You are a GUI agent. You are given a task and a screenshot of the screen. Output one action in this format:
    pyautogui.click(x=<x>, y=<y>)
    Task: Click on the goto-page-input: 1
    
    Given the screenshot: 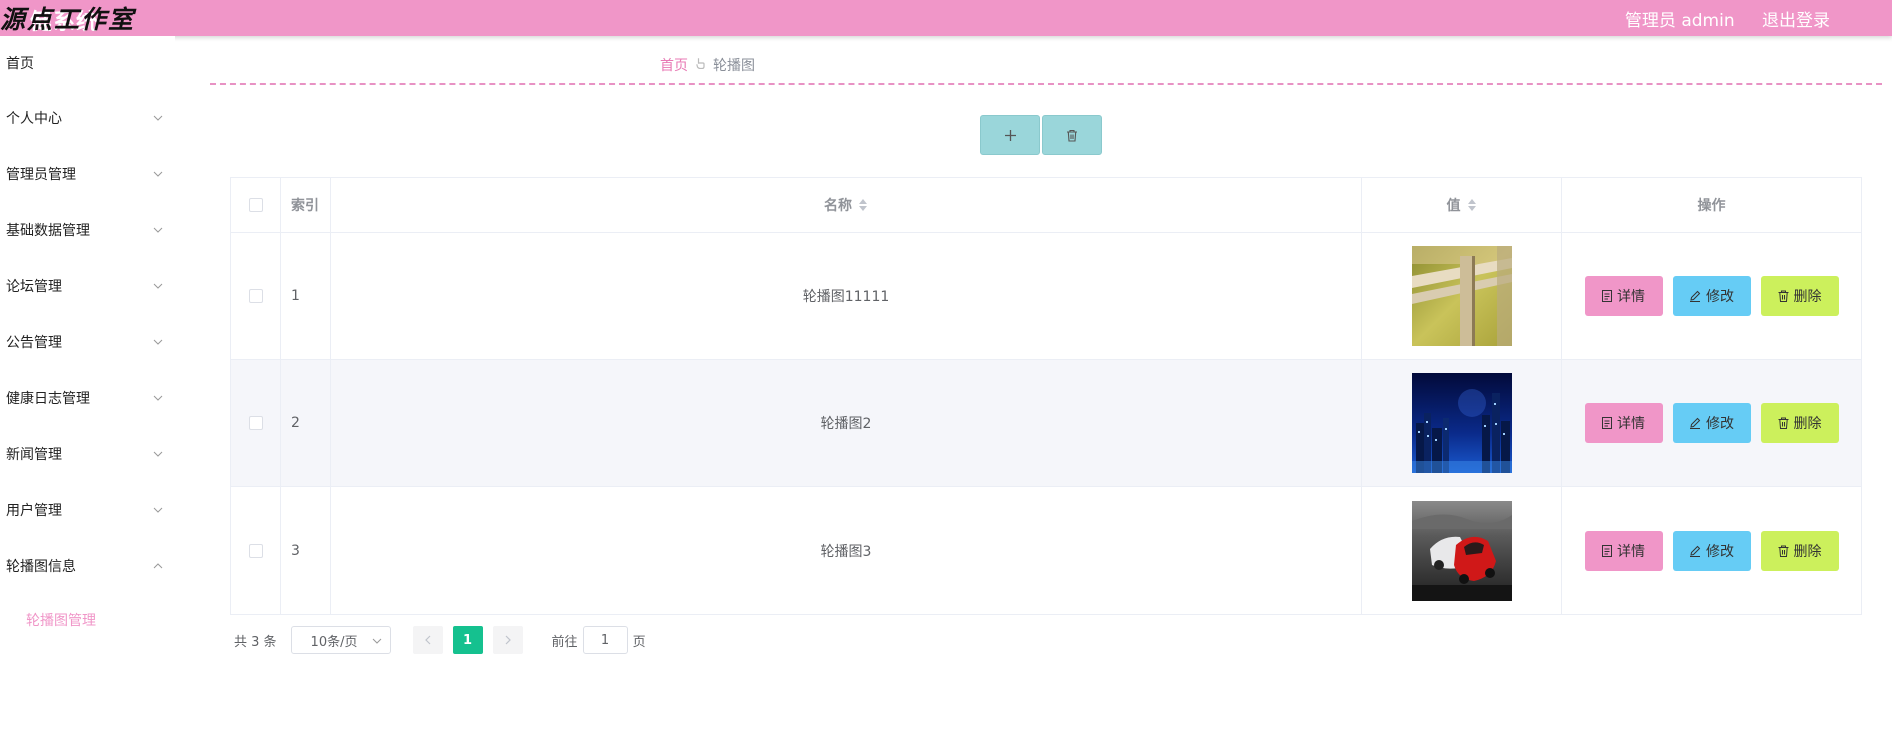 What is the action you would take?
    pyautogui.click(x=605, y=640)
    